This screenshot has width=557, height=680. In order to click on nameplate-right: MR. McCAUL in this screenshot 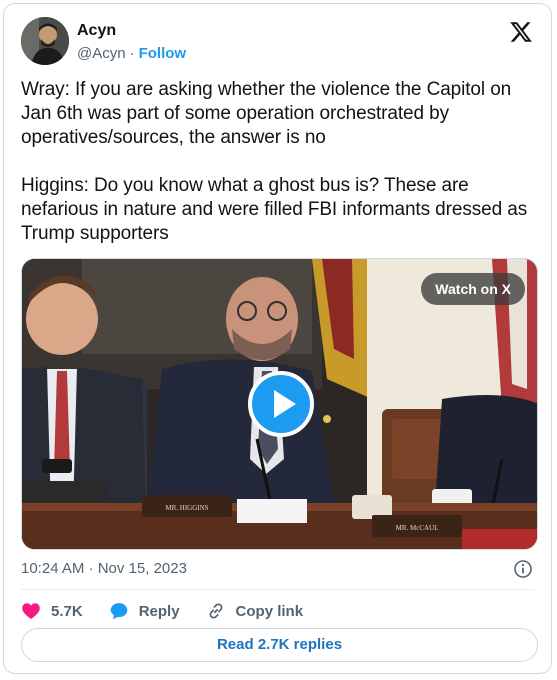, I will do `click(417, 528)`.